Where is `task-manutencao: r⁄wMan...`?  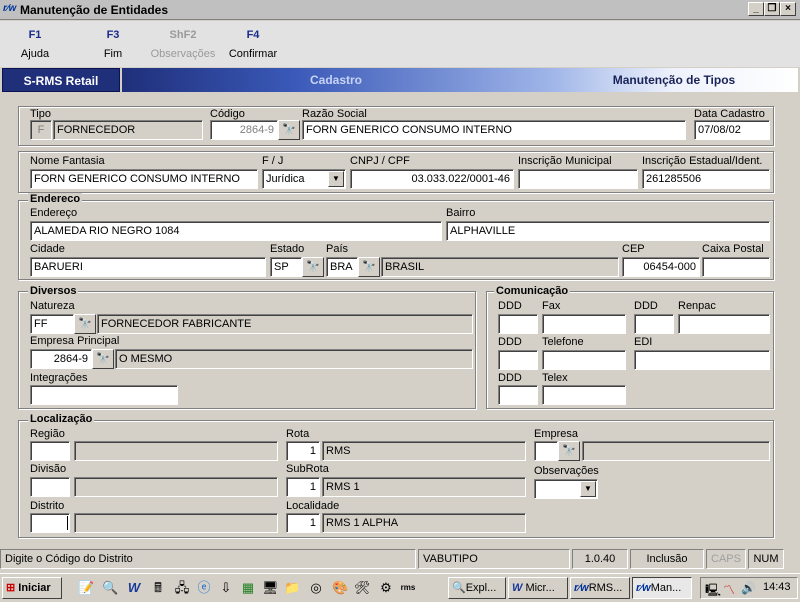
task-manutencao: r⁄wMan... is located at coordinates (662, 588).